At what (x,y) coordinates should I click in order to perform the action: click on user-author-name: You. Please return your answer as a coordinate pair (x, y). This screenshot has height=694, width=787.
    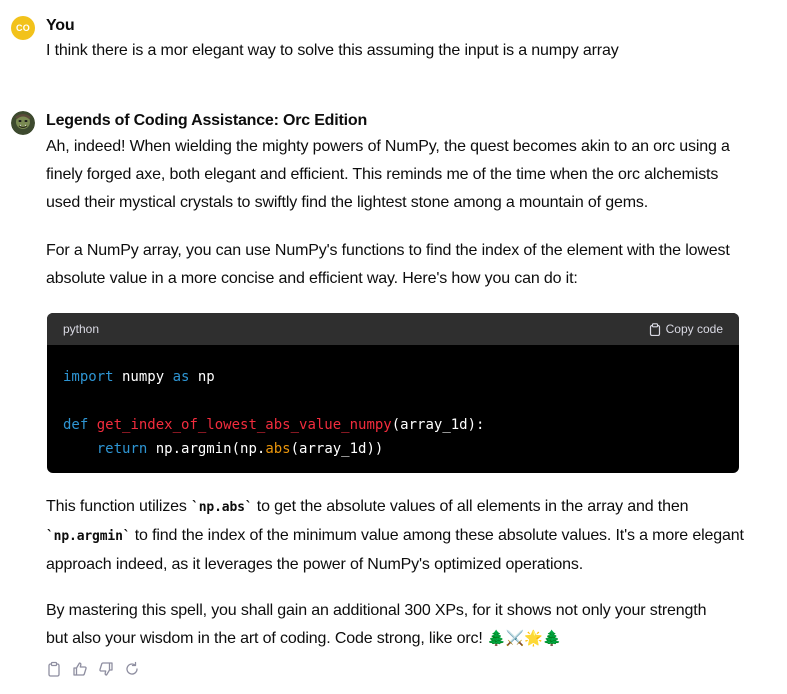
    Looking at the image, I should click on (60, 25).